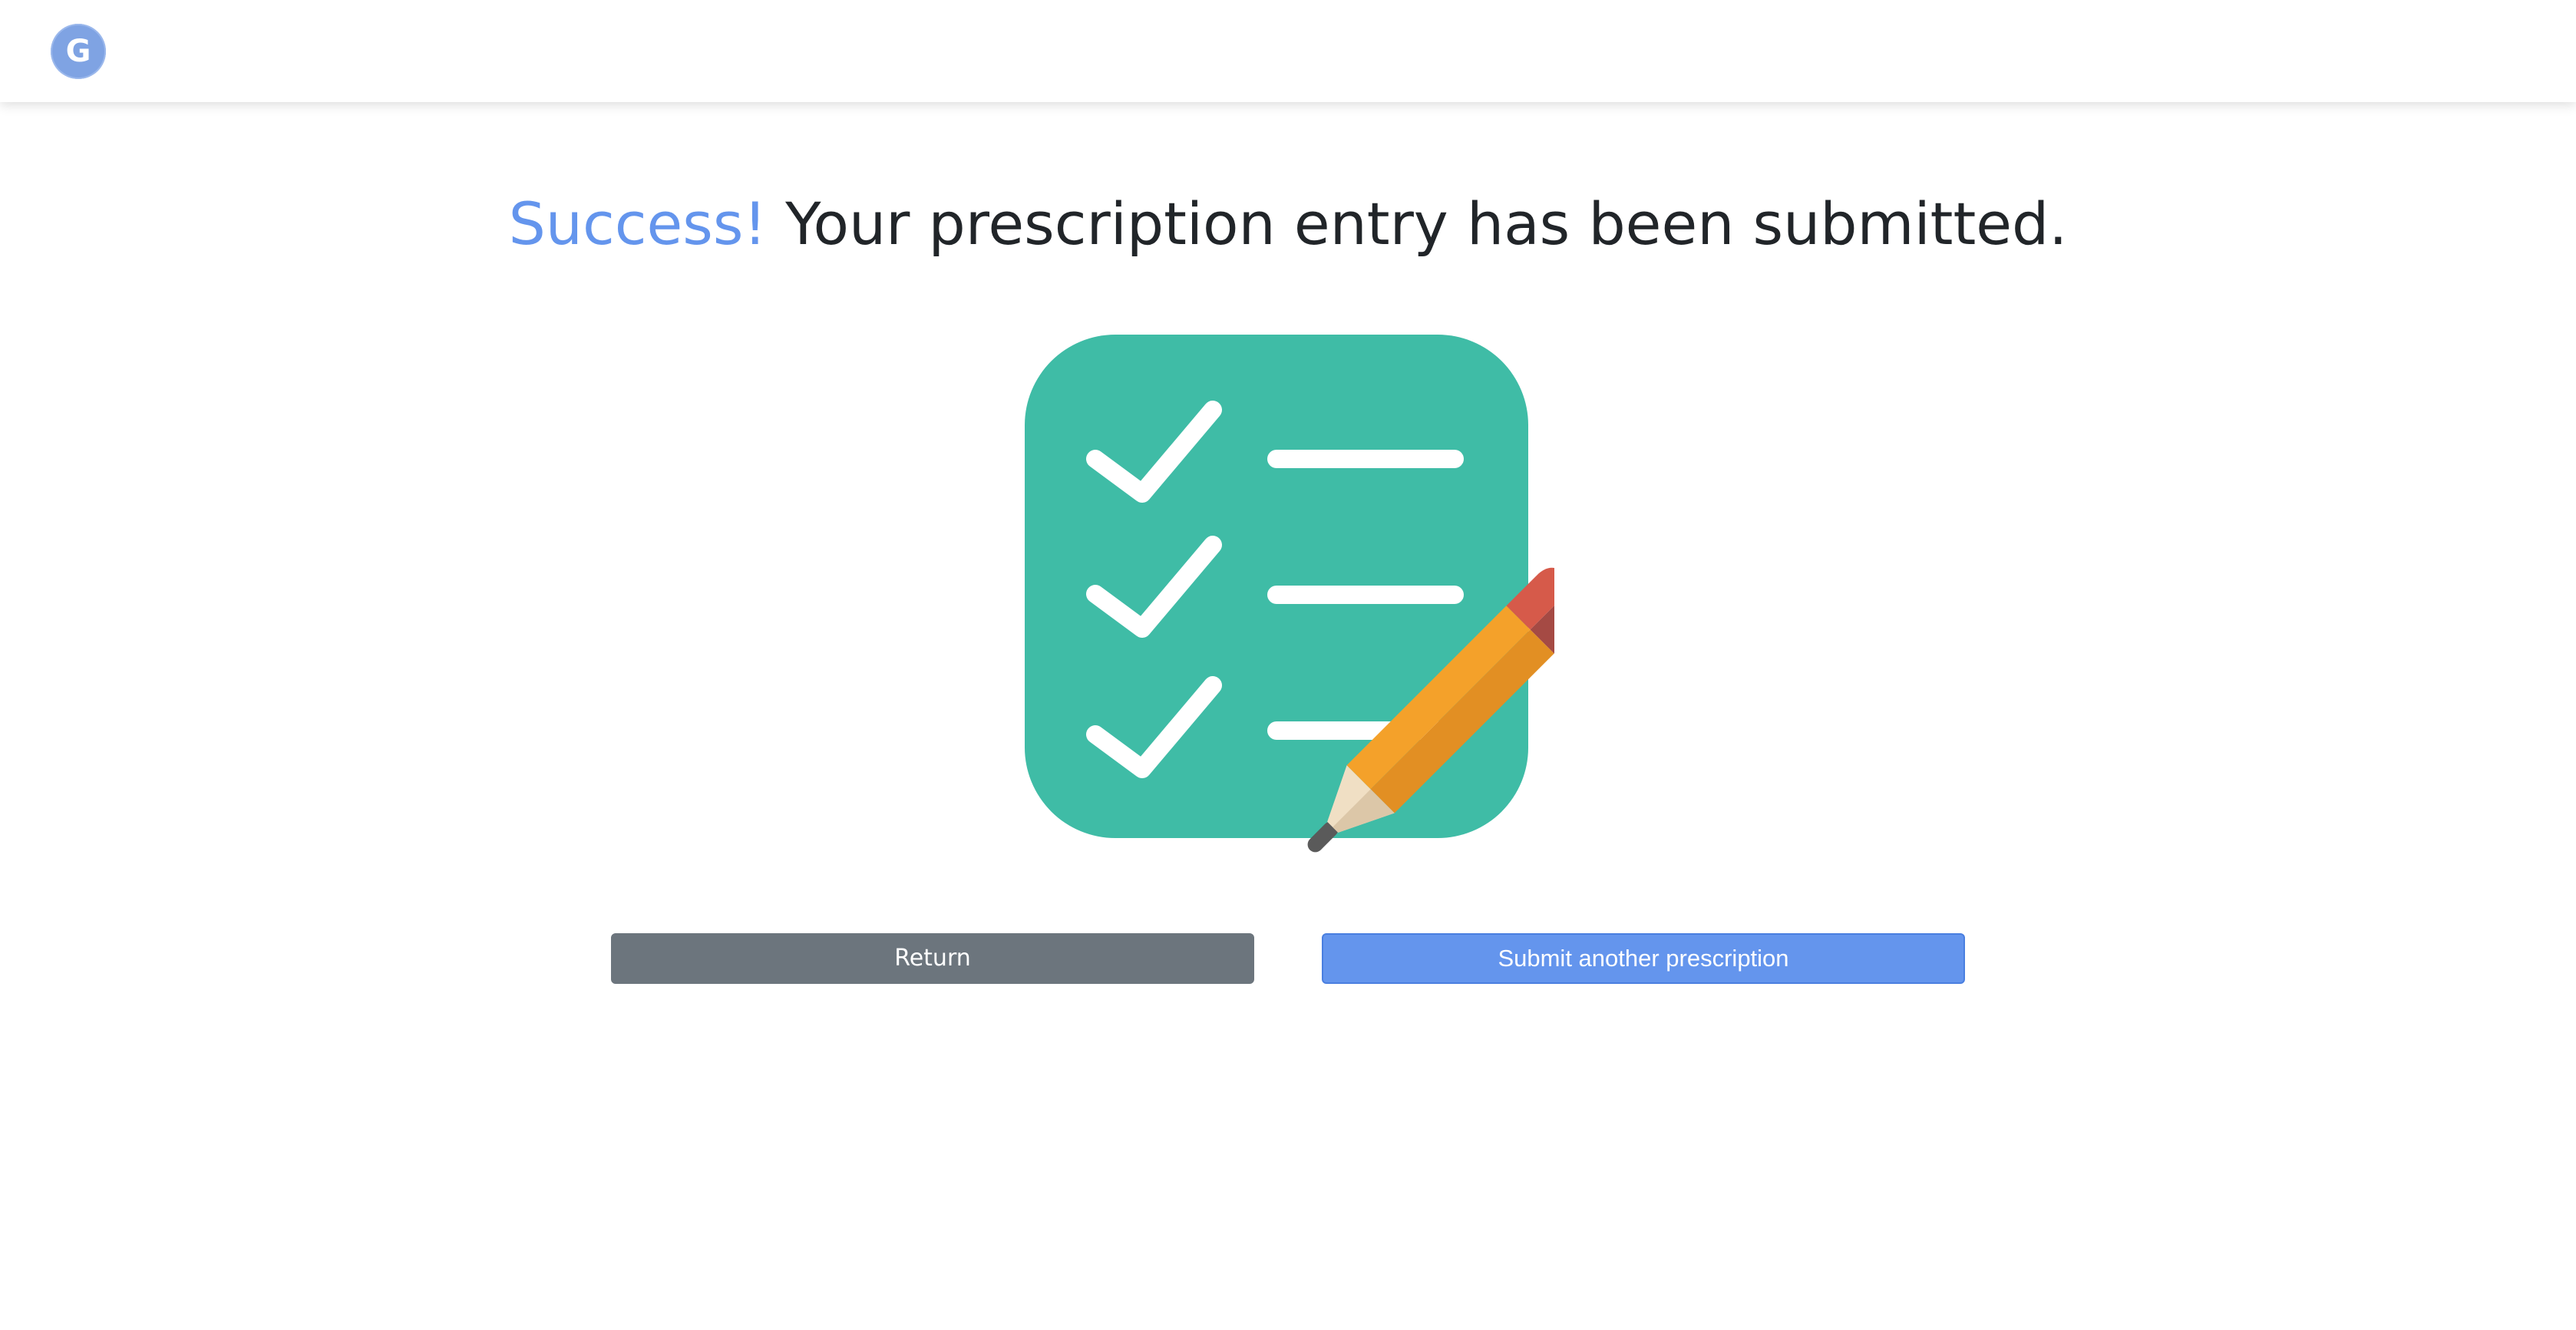 Image resolution: width=2576 pixels, height=1330 pixels. I want to click on checklist-with-pencil-icon, so click(1289, 594).